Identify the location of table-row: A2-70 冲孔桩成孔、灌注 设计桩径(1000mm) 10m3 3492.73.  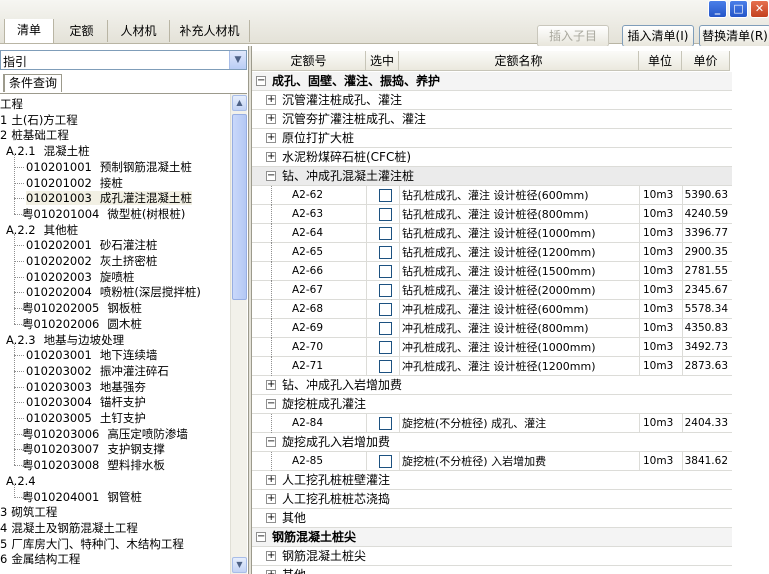
(492, 347).